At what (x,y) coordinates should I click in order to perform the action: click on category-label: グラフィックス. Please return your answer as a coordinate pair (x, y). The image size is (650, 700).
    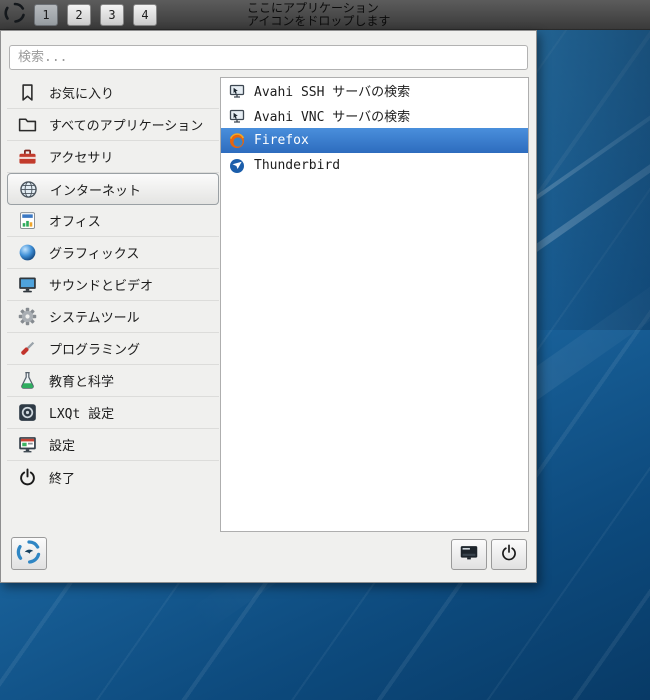
    Looking at the image, I should click on (94, 254).